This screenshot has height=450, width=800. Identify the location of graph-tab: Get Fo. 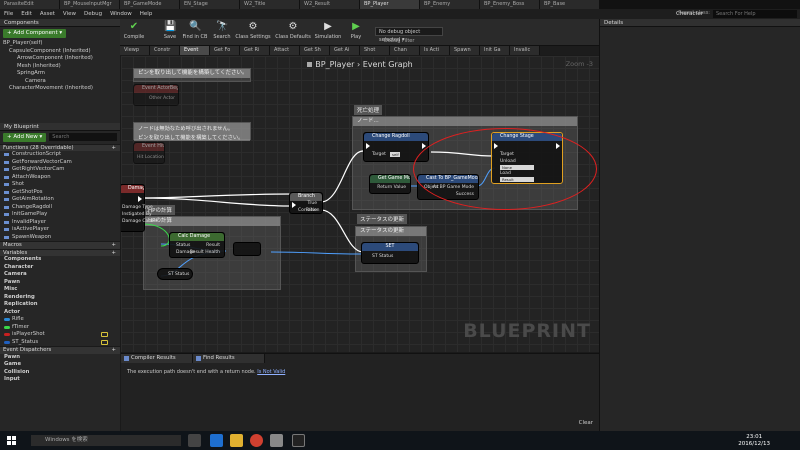
(225, 50).